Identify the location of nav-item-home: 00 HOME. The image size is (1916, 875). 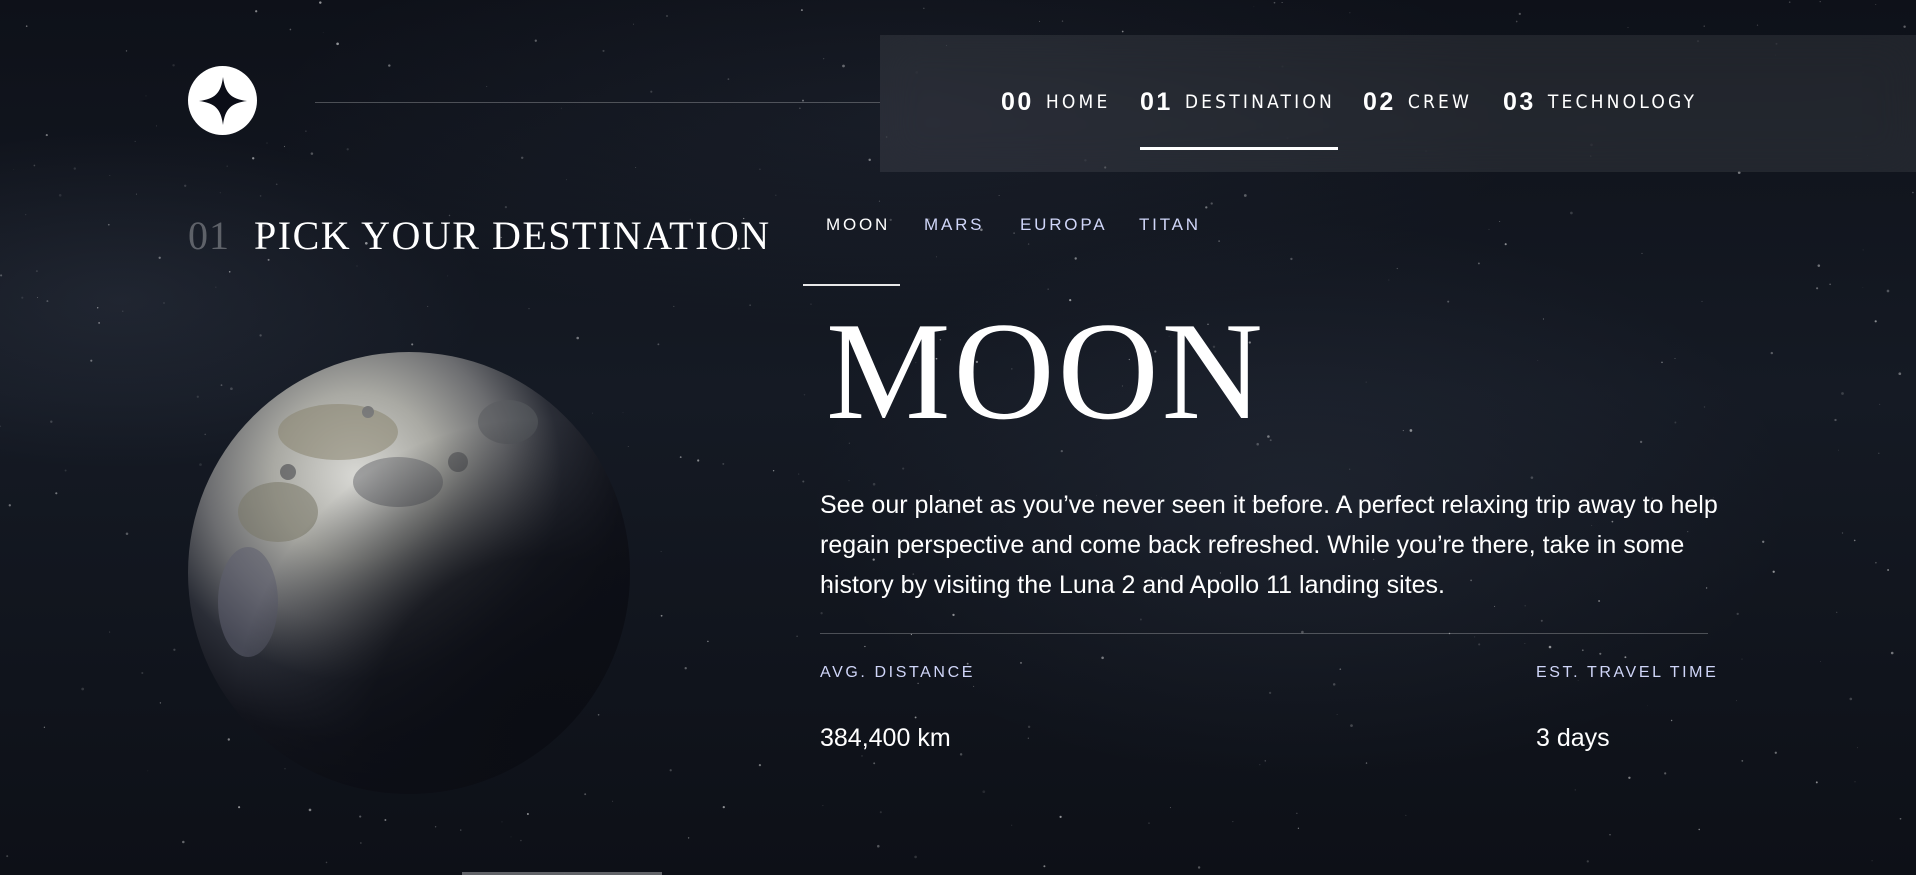
(1055, 102).